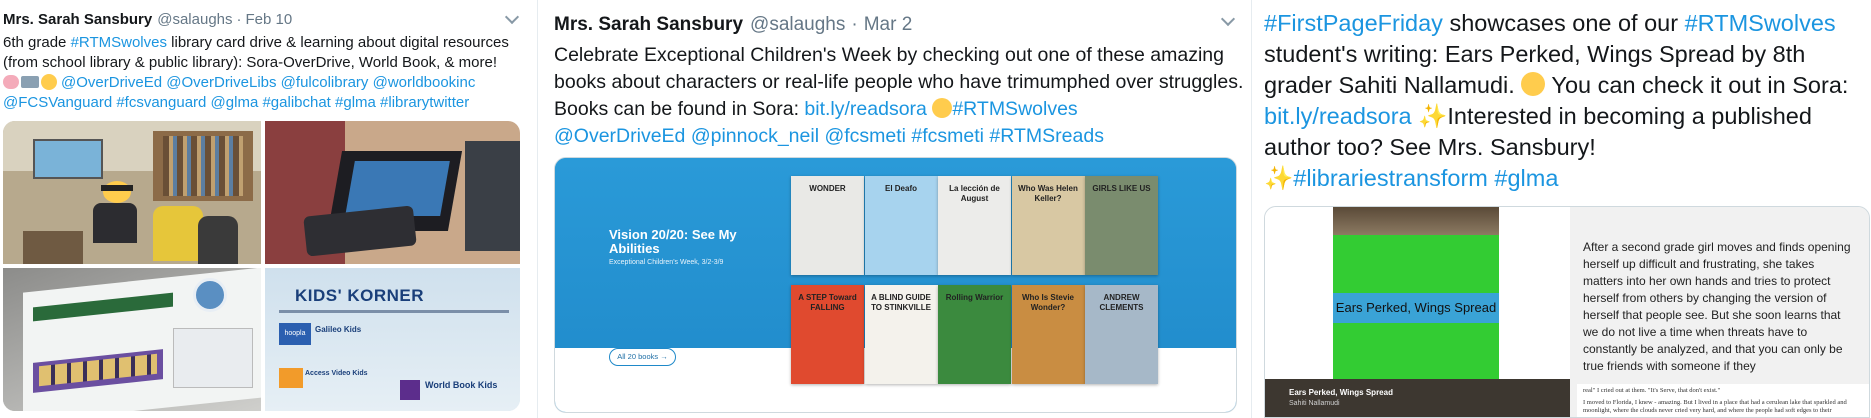 Image resolution: width=1871 pixels, height=418 pixels. What do you see at coordinates (132, 339) in the screenshot?
I see `photo-projector-screen` at bounding box center [132, 339].